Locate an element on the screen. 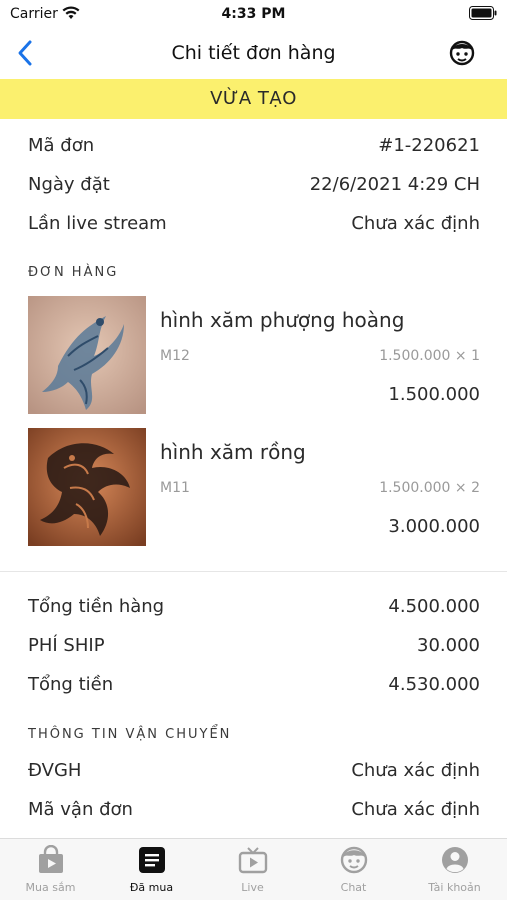 This screenshot has height=900, width=507. shopping-bag-icon is located at coordinates (51, 859).